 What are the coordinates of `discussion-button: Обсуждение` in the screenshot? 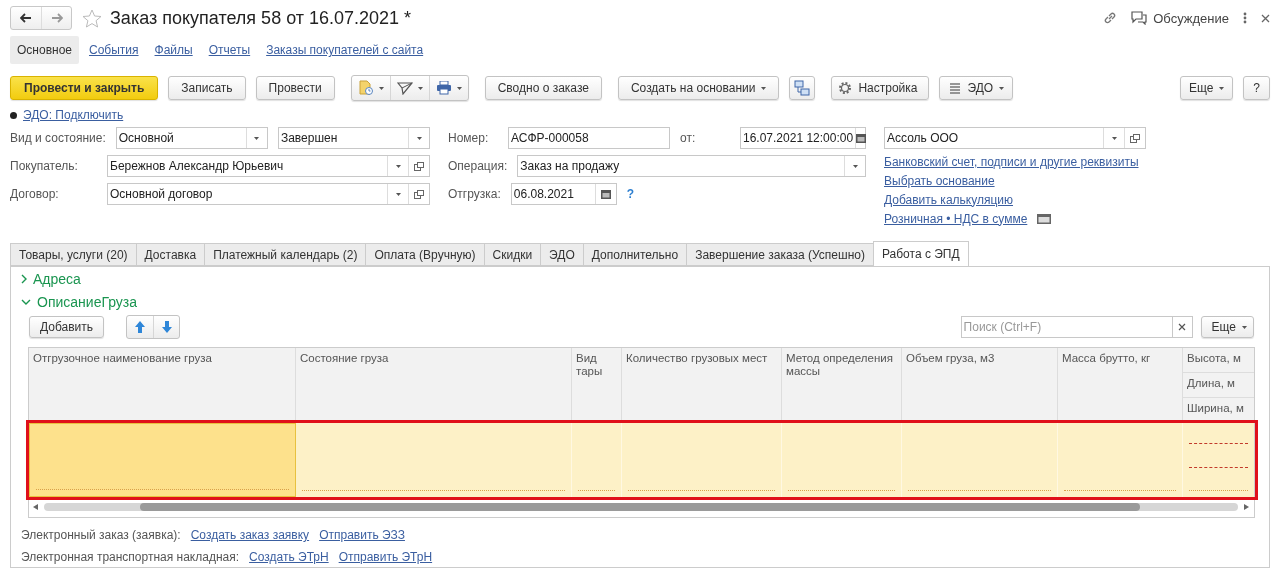 It's located at (1180, 18).